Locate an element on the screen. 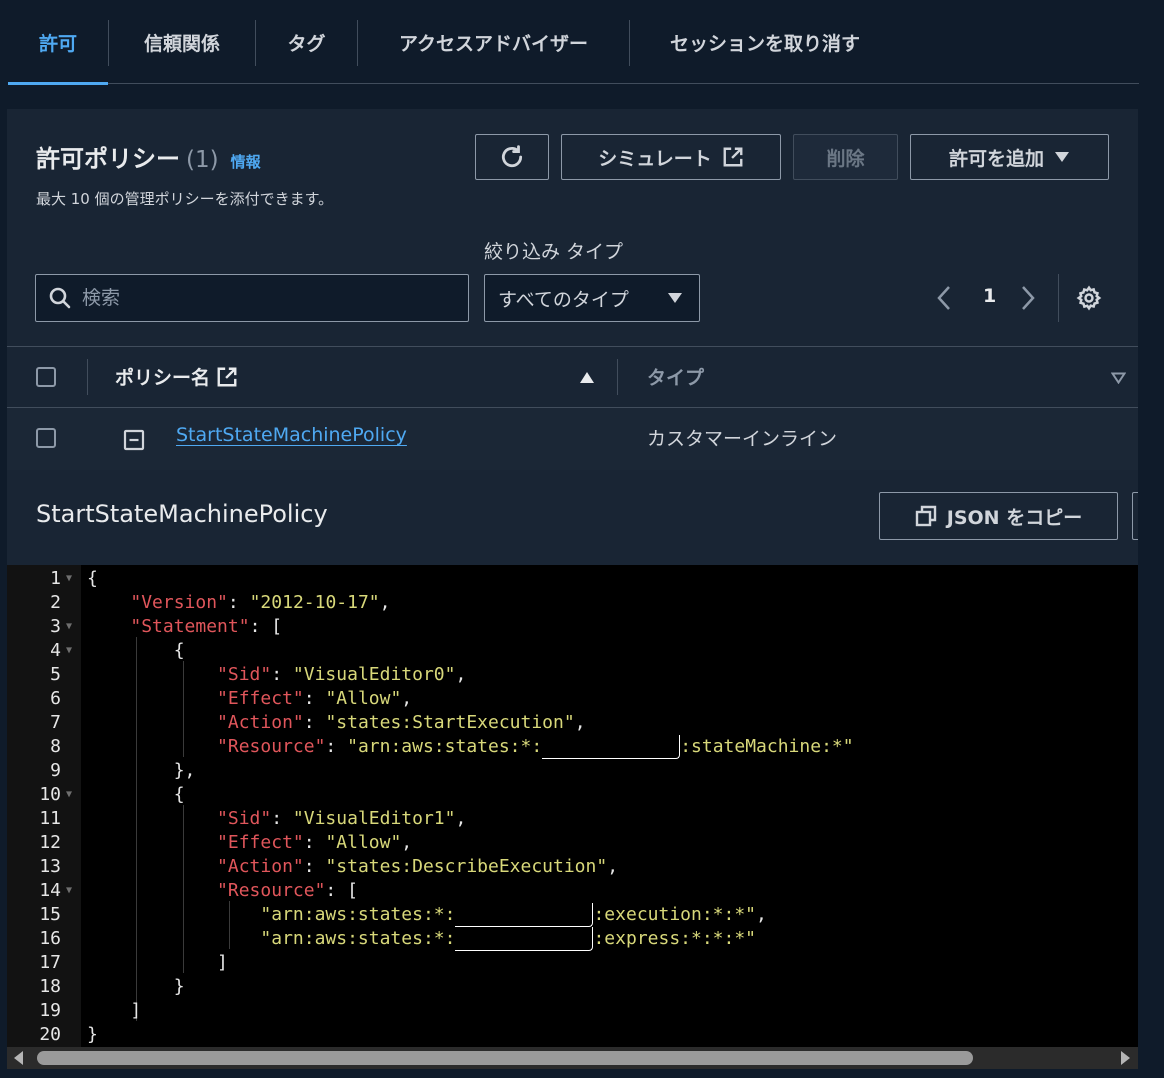 This screenshot has height=1078, width=1164. filter-type-select: すべてのタイプ is located at coordinates (592, 298).